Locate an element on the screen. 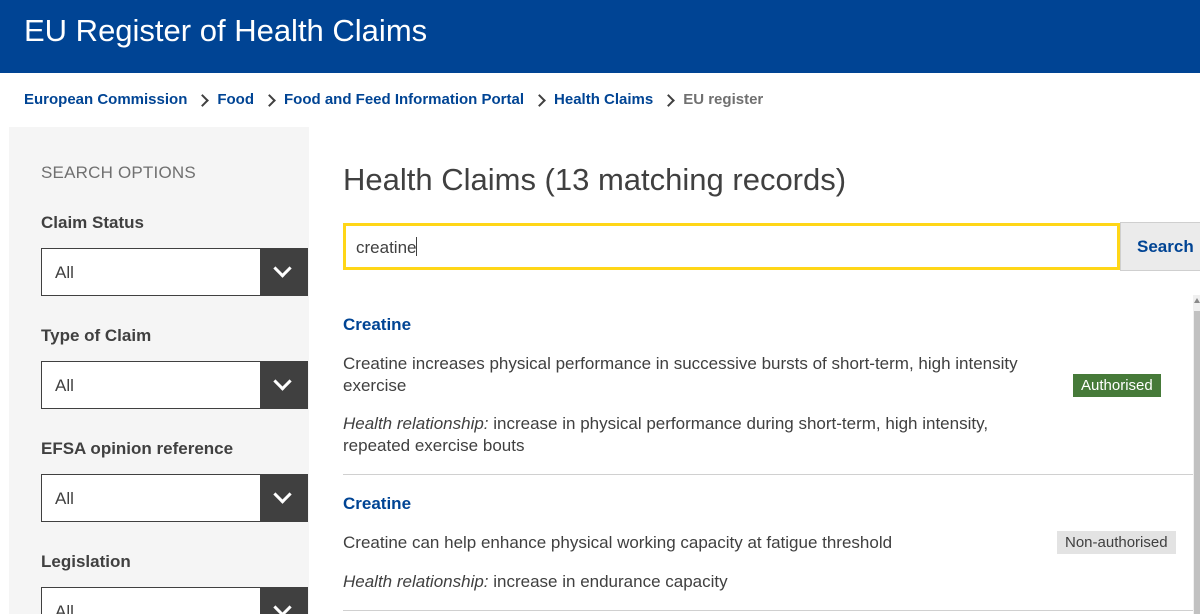  status-badge: Non-authorised is located at coordinates (1116, 542).